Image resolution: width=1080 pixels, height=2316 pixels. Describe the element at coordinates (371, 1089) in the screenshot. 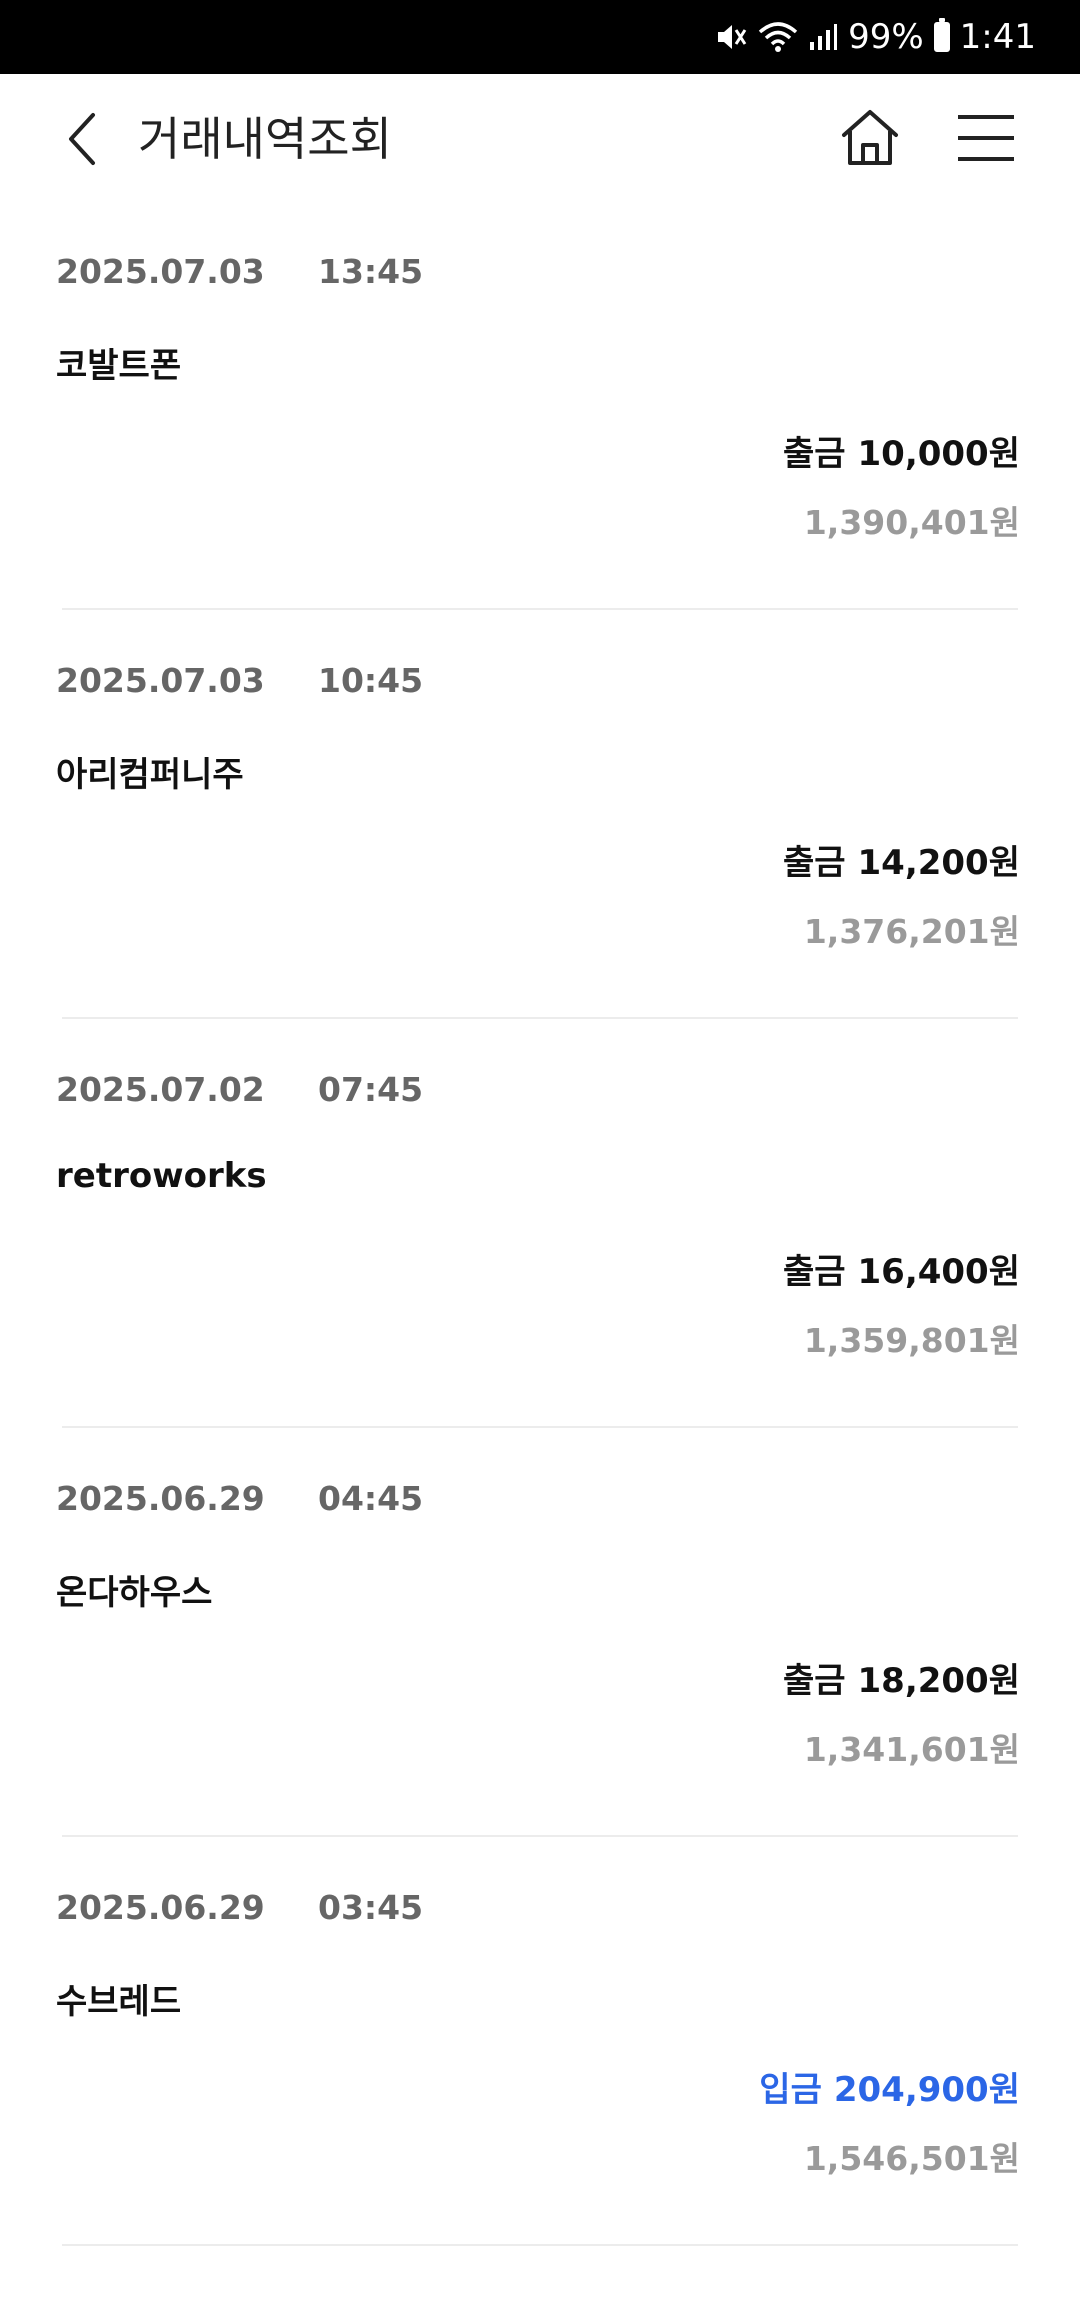

I see `transaction-time: 07:45` at that location.